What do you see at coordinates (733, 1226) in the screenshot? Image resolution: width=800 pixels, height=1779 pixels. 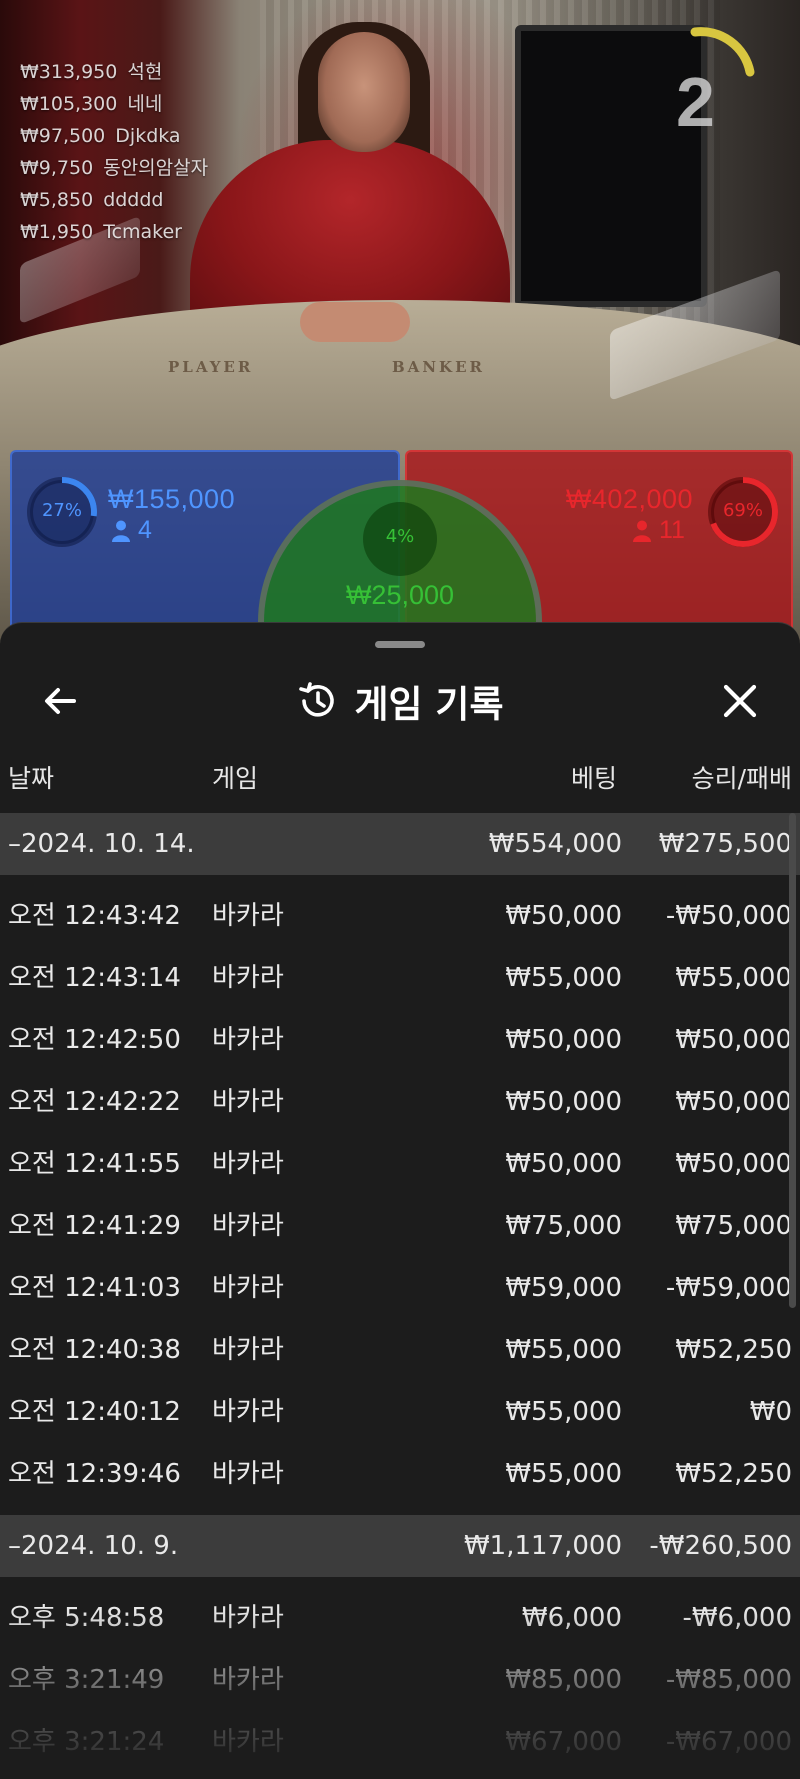 I see `row-result: ₩75,000` at bounding box center [733, 1226].